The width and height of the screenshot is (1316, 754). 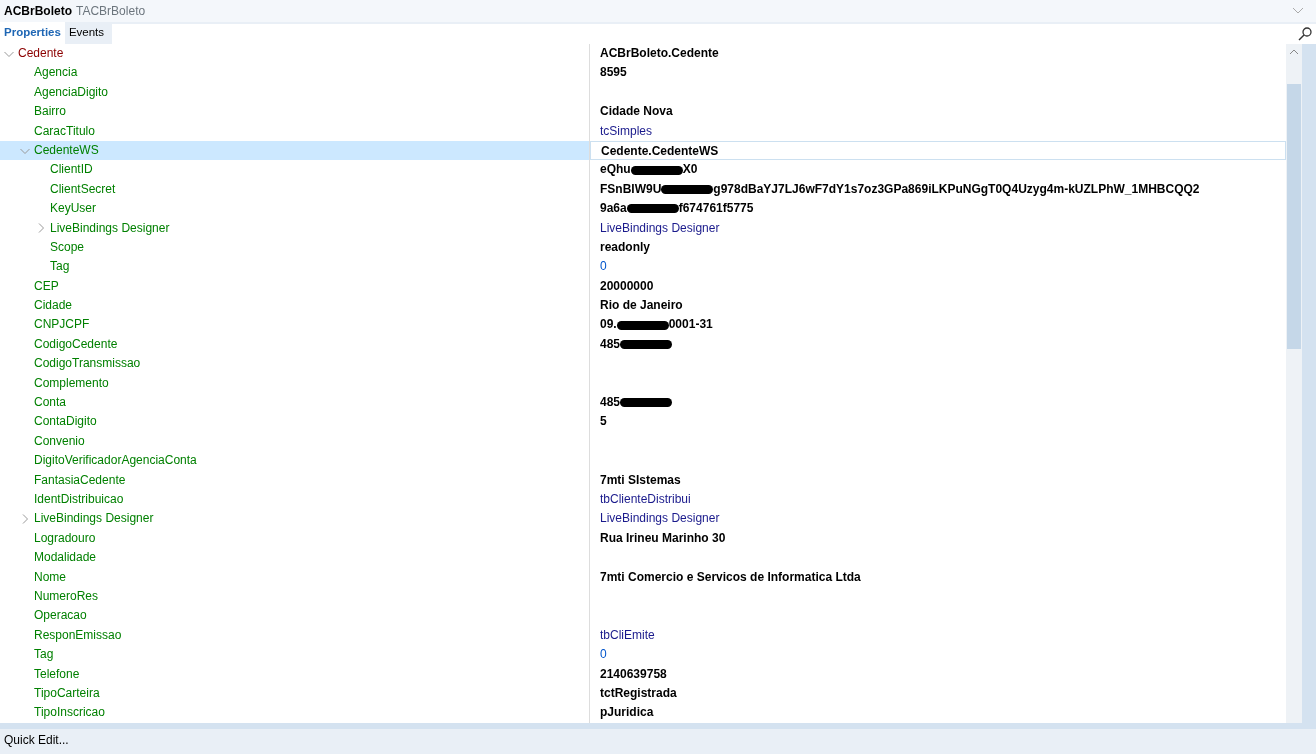 I want to click on tab: Properties, so click(x=32, y=33).